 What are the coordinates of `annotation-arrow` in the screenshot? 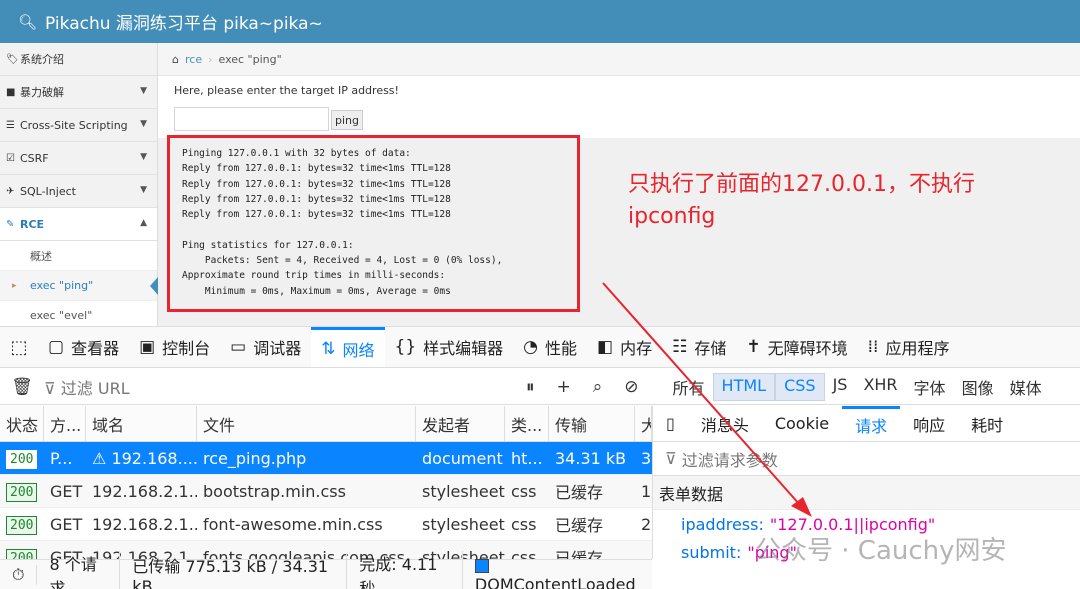 It's located at (707, 399).